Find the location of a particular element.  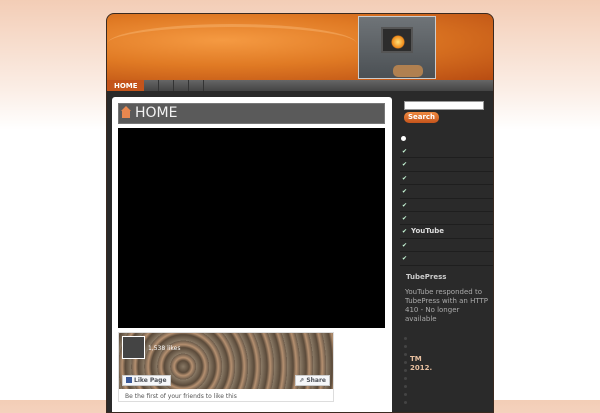

page-title: HOME is located at coordinates (156, 113).